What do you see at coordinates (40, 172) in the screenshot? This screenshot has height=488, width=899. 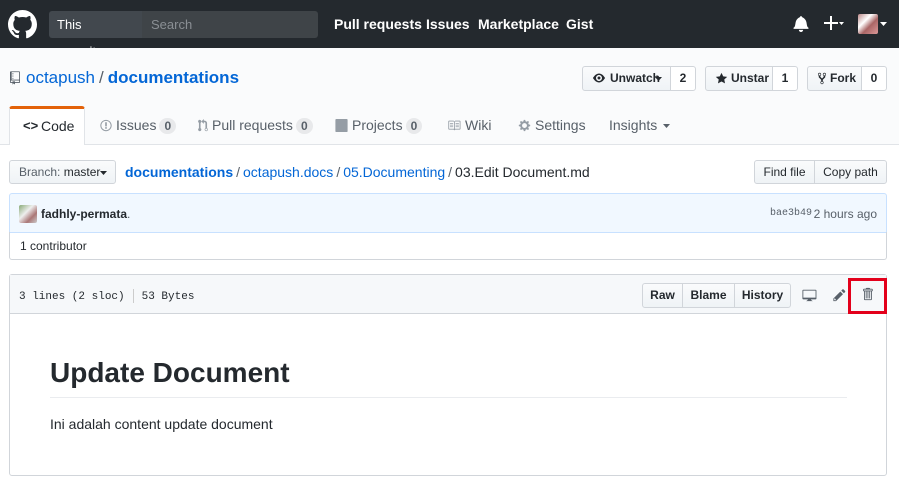 I see `branch-prefix: Branch:` at bounding box center [40, 172].